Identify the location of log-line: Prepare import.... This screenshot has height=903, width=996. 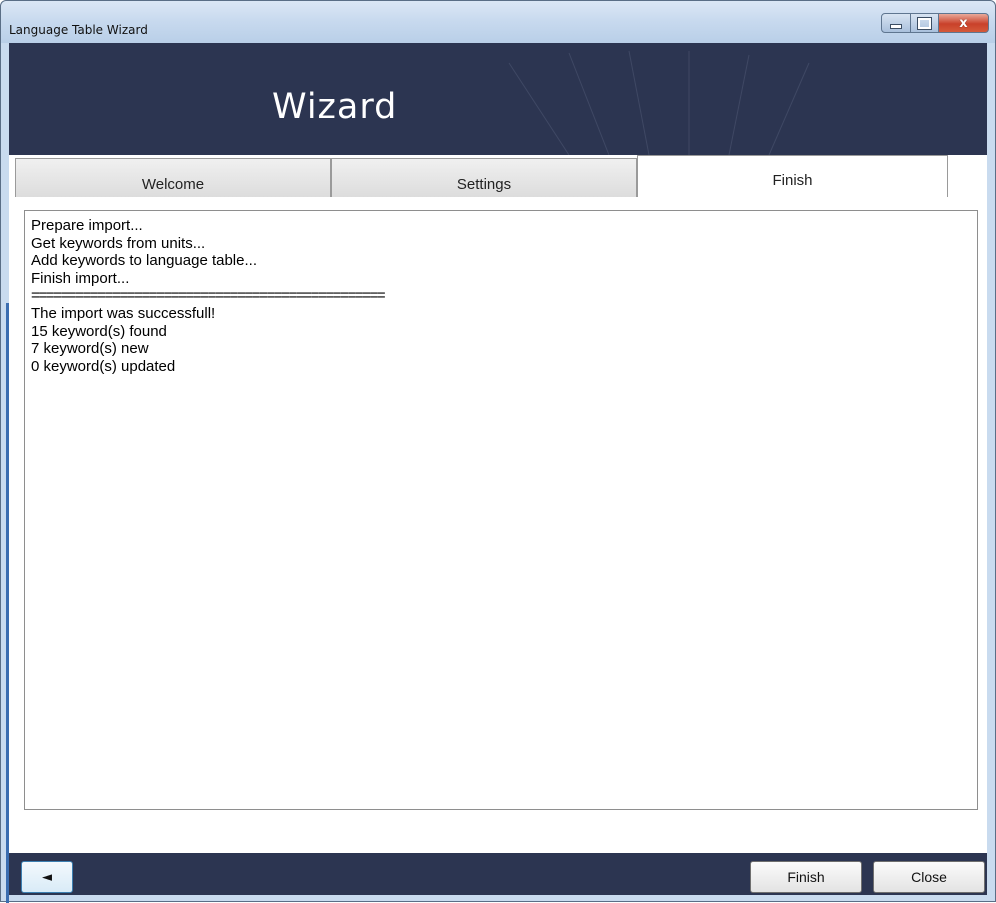
(87, 225).